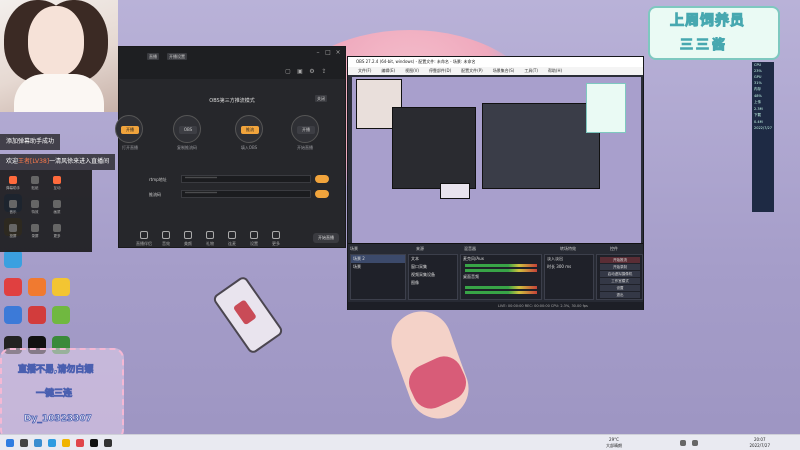  What do you see at coordinates (188, 130) in the screenshot?
I see `step-chip: OBS` at bounding box center [188, 130].